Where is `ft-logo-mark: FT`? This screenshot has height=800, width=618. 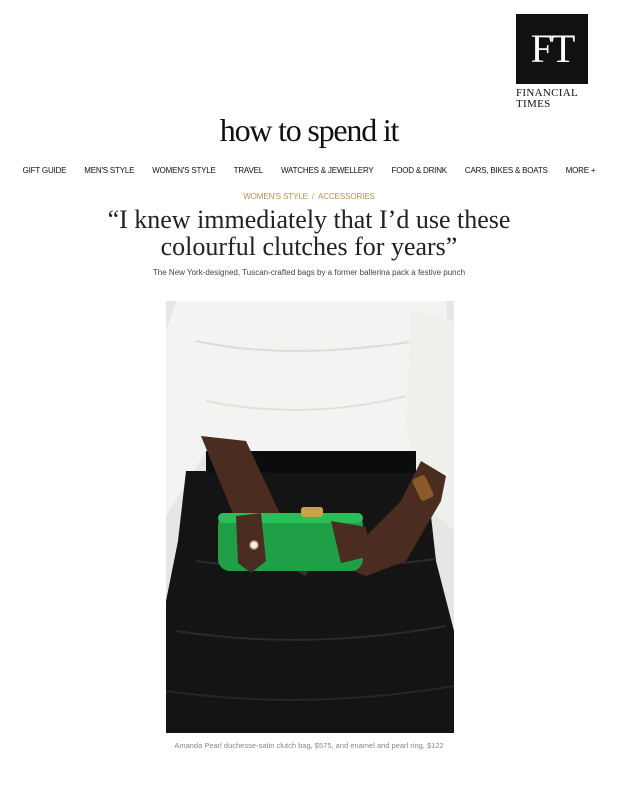
ft-logo-mark: FT is located at coordinates (553, 48).